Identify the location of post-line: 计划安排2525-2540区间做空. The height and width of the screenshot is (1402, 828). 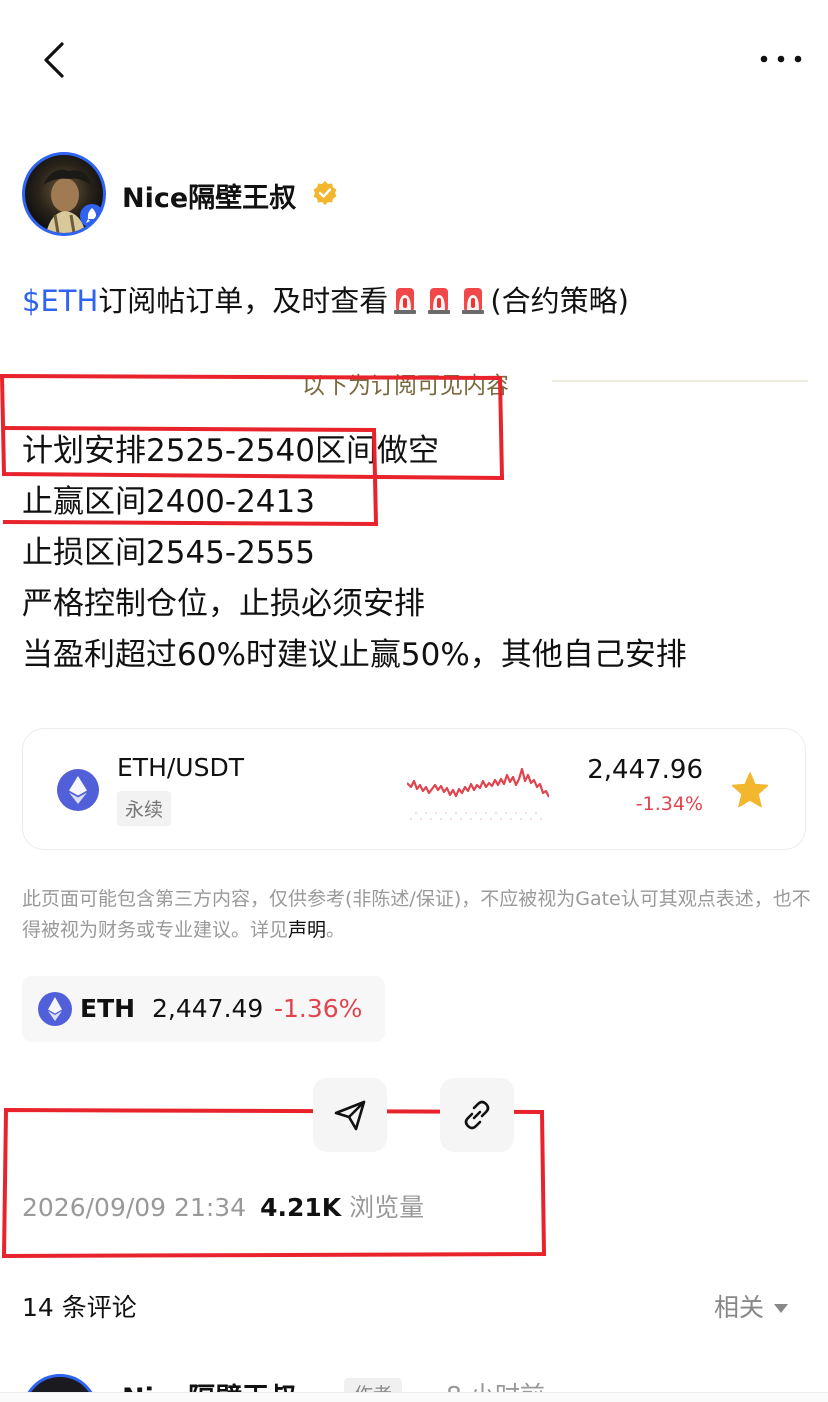
(230, 451).